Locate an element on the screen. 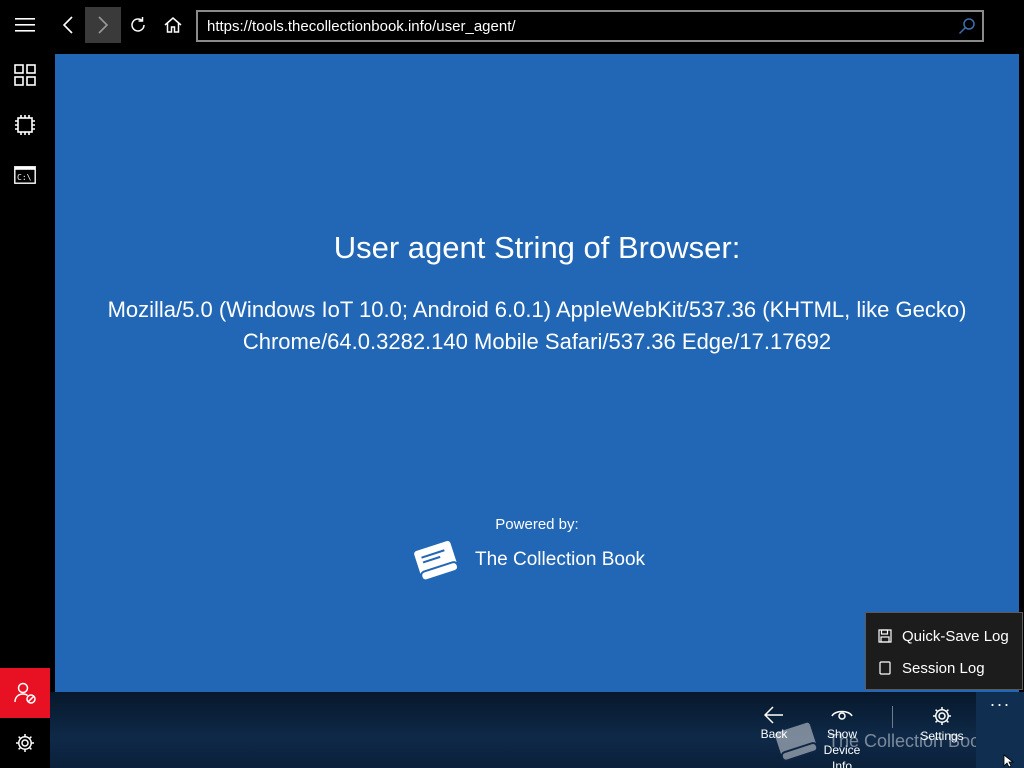 The image size is (1024, 768). document-icon is located at coordinates (885, 668).